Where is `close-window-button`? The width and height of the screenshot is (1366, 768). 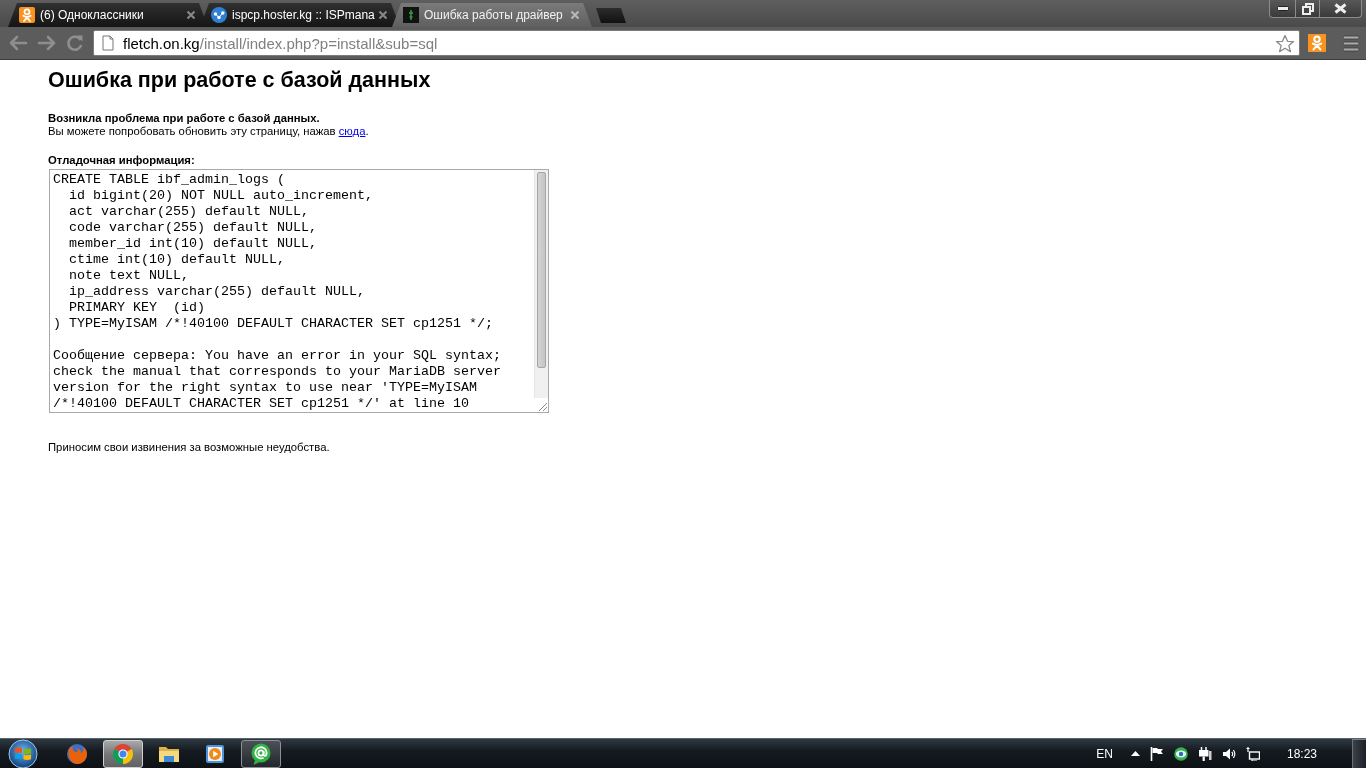 close-window-button is located at coordinates (1341, 9).